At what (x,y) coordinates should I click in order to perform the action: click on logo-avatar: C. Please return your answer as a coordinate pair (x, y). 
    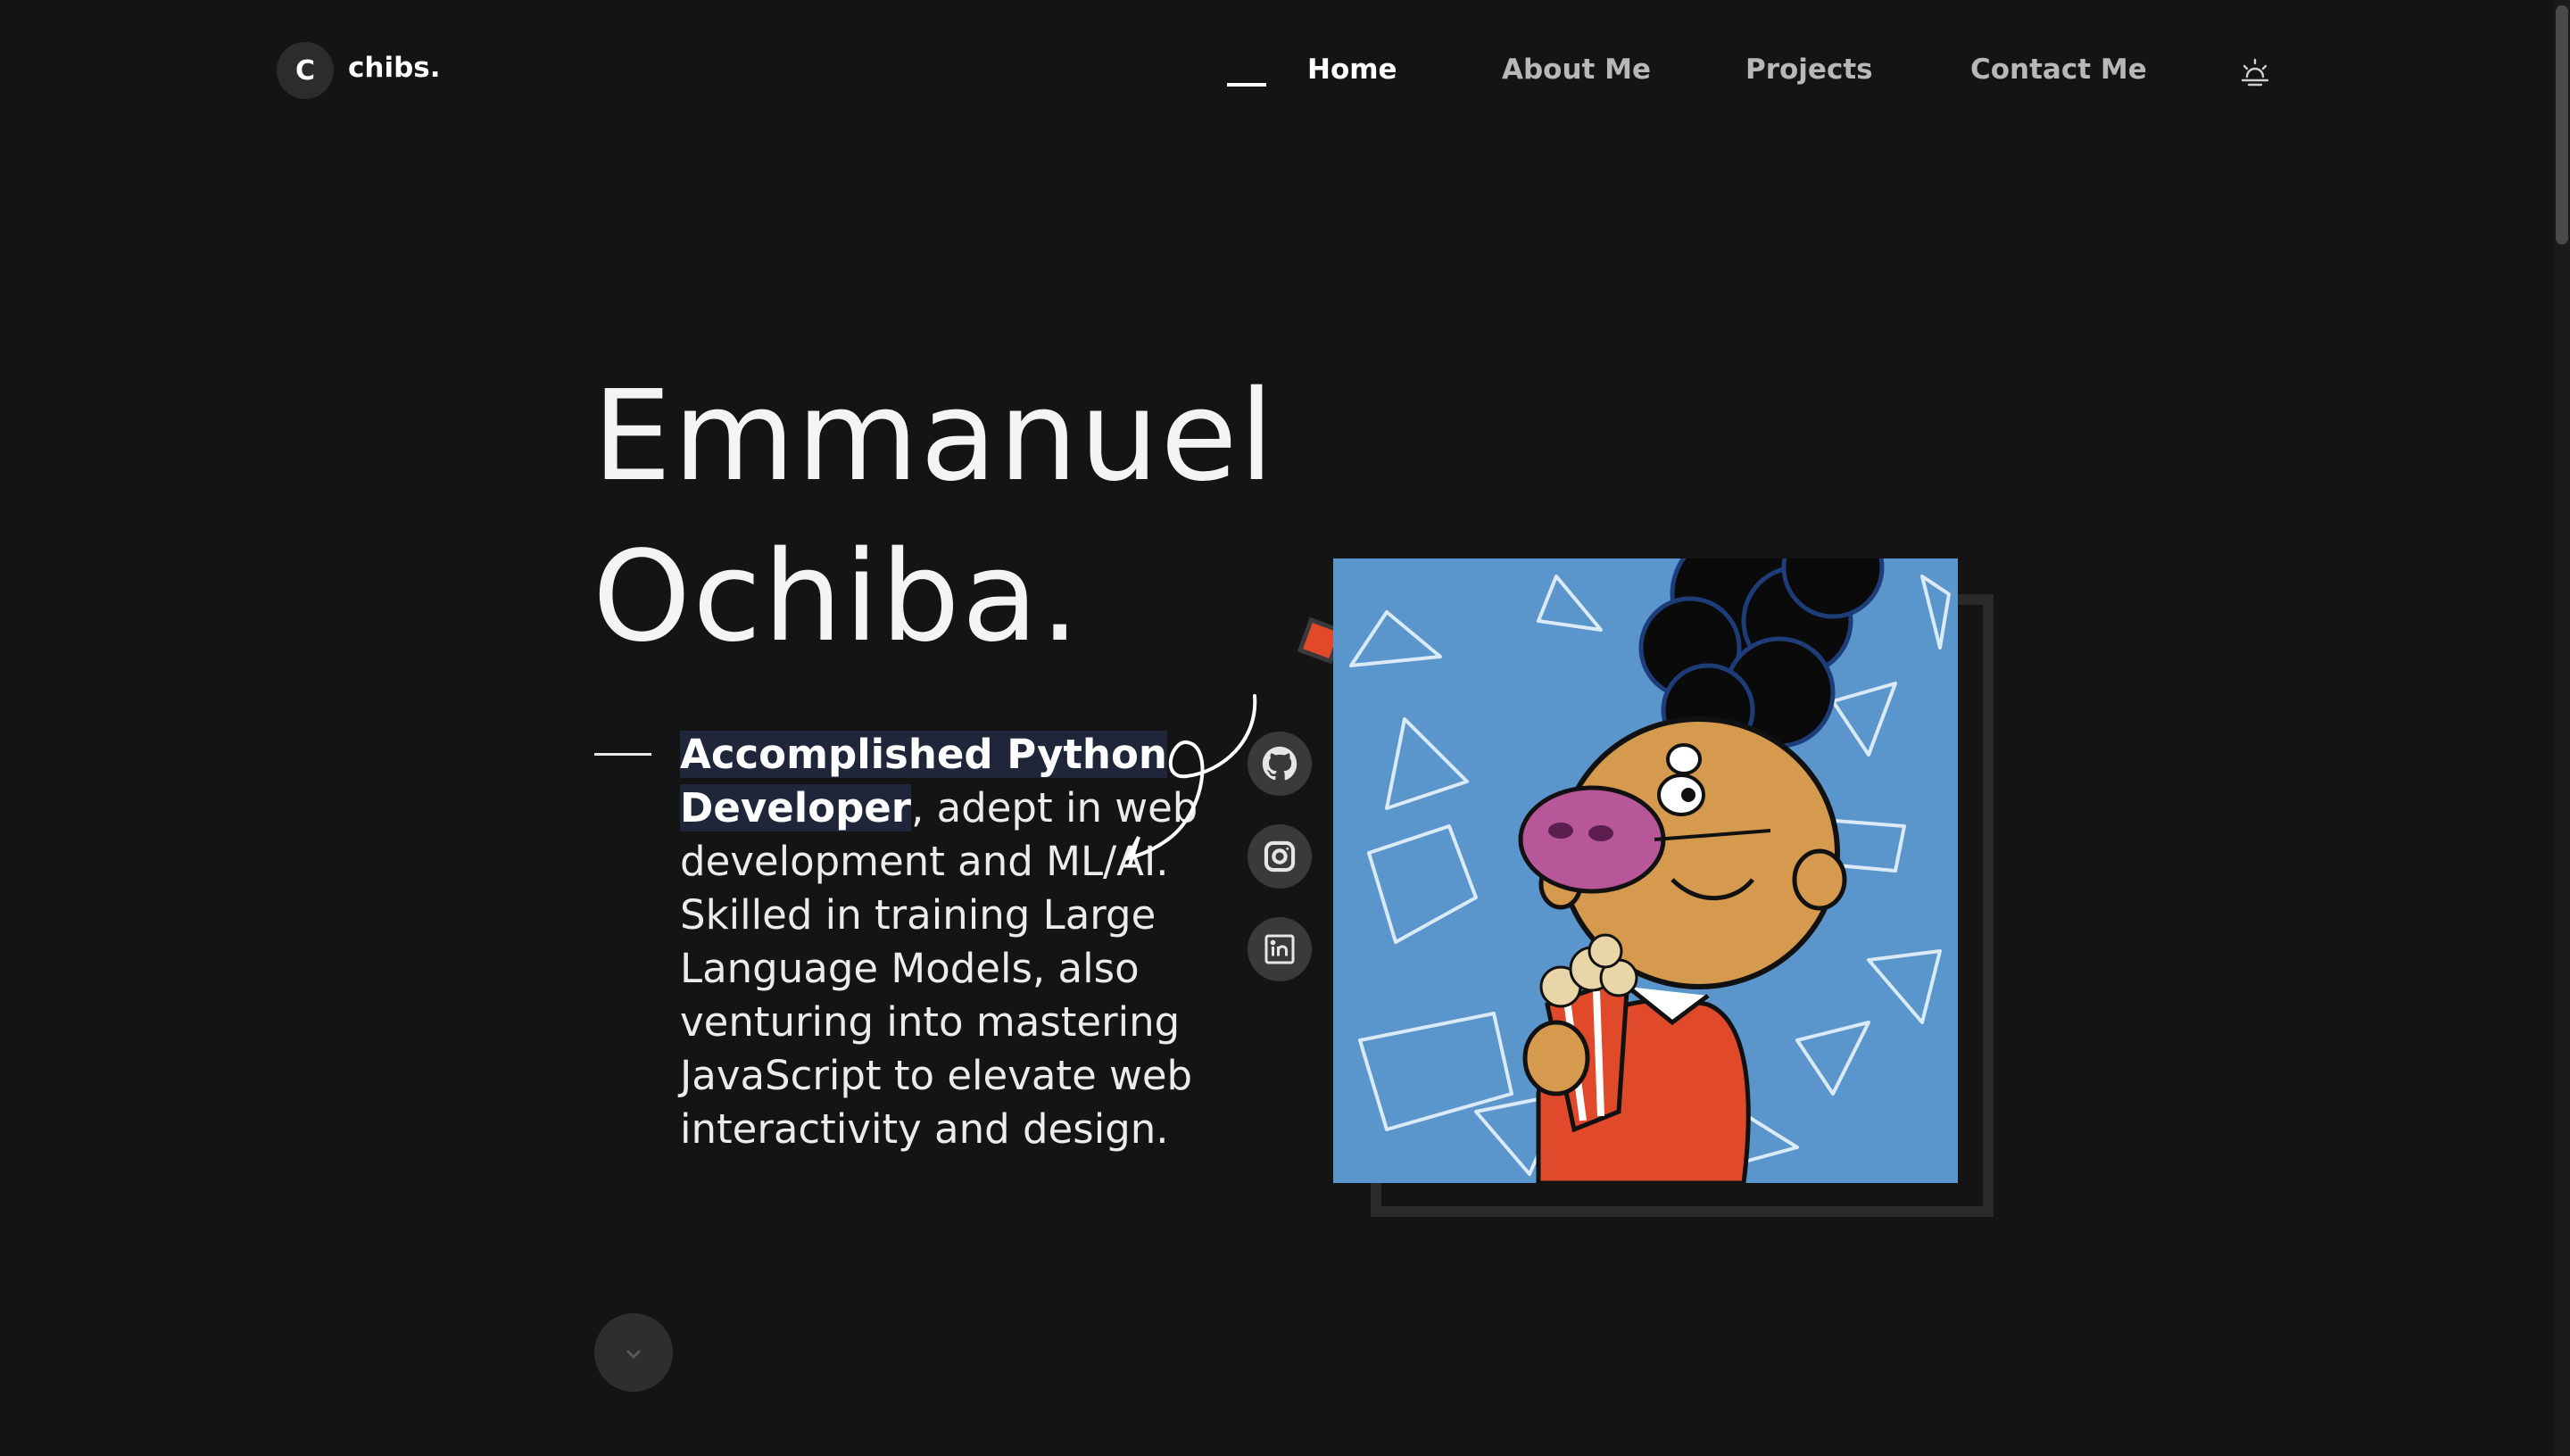
    Looking at the image, I should click on (305, 71).